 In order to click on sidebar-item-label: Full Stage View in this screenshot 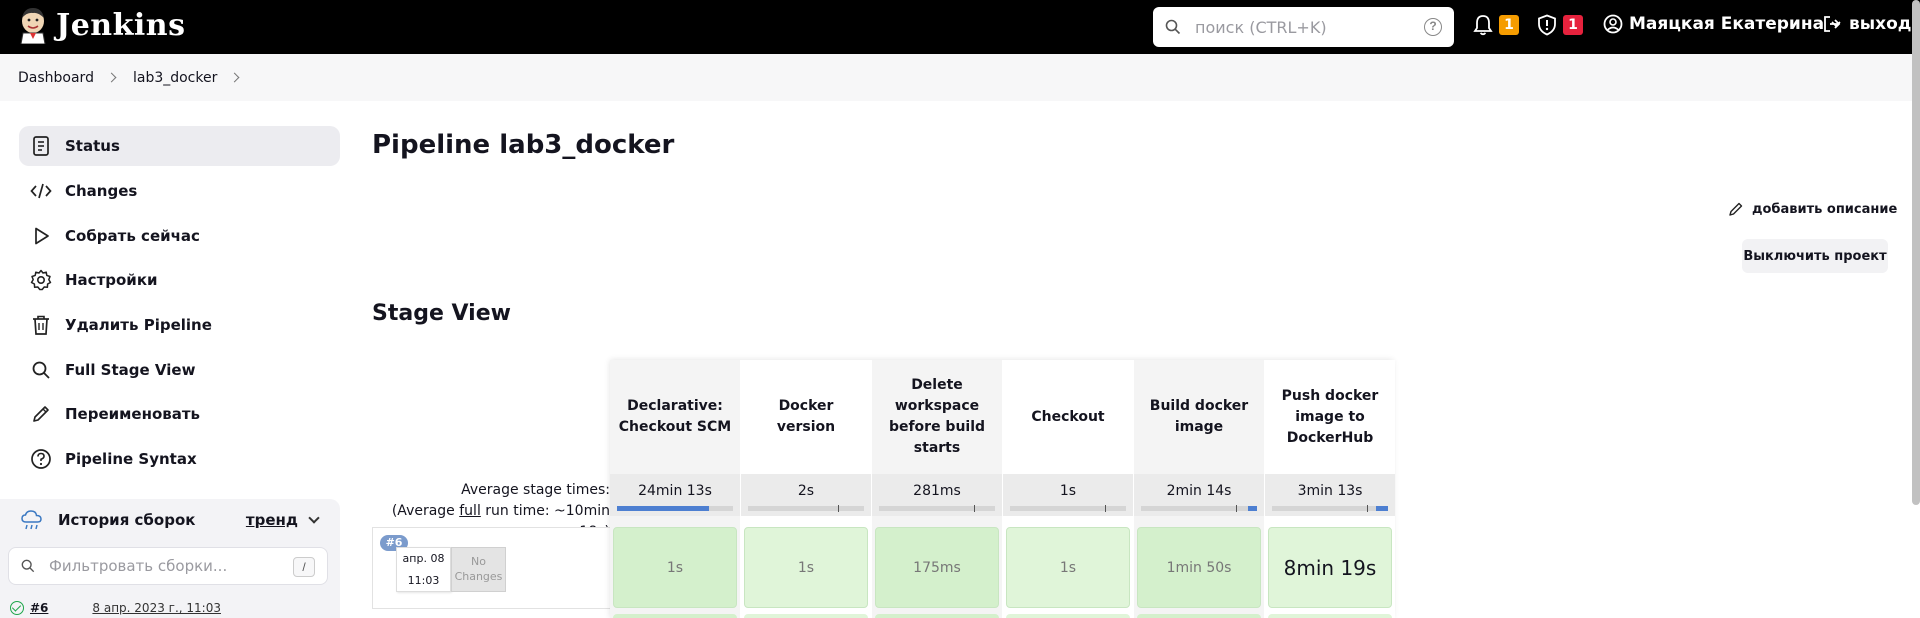, I will do `click(130, 370)`.